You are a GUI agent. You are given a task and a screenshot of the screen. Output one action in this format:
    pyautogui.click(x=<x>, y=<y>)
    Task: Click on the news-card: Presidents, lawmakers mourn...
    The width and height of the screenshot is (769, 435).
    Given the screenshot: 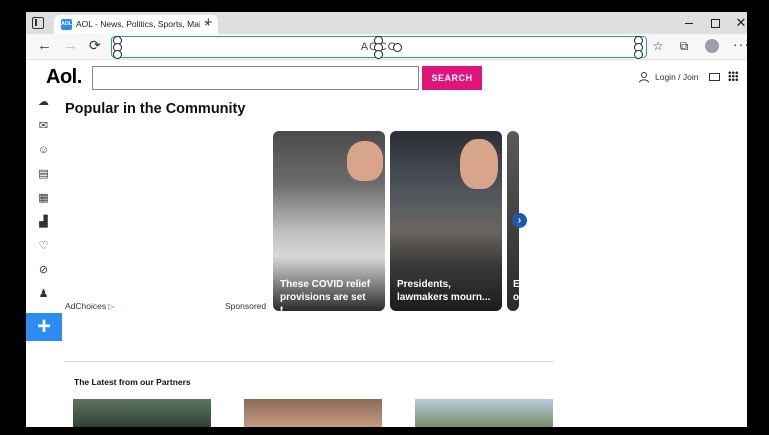 What is the action you would take?
    pyautogui.click(x=446, y=221)
    